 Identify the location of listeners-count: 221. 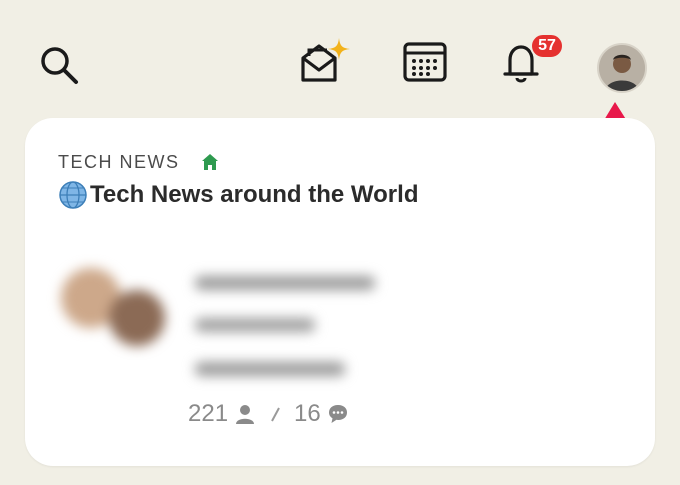
(208, 413).